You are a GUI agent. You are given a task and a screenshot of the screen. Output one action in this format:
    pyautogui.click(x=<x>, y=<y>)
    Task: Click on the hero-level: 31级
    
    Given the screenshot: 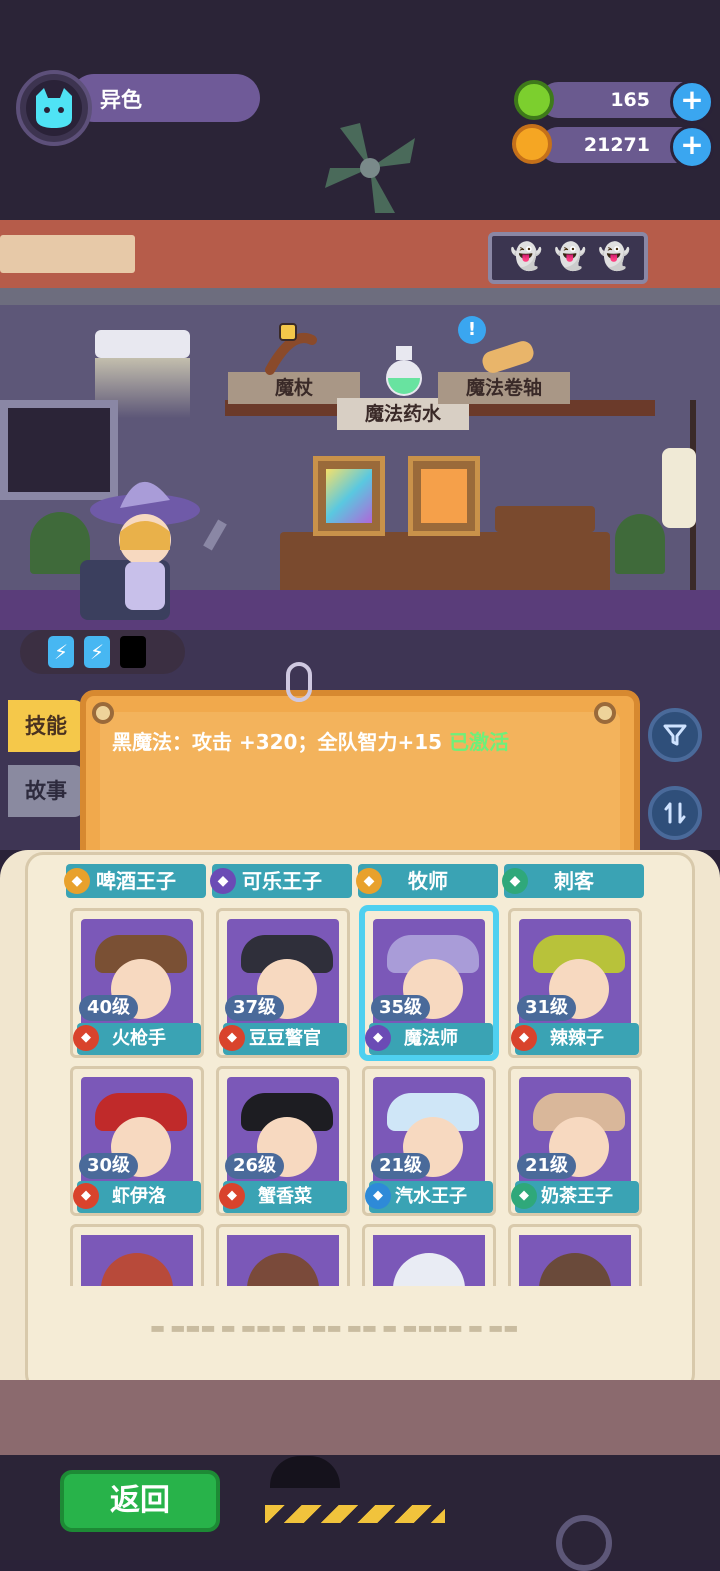 What is the action you would take?
    pyautogui.click(x=547, y=1008)
    